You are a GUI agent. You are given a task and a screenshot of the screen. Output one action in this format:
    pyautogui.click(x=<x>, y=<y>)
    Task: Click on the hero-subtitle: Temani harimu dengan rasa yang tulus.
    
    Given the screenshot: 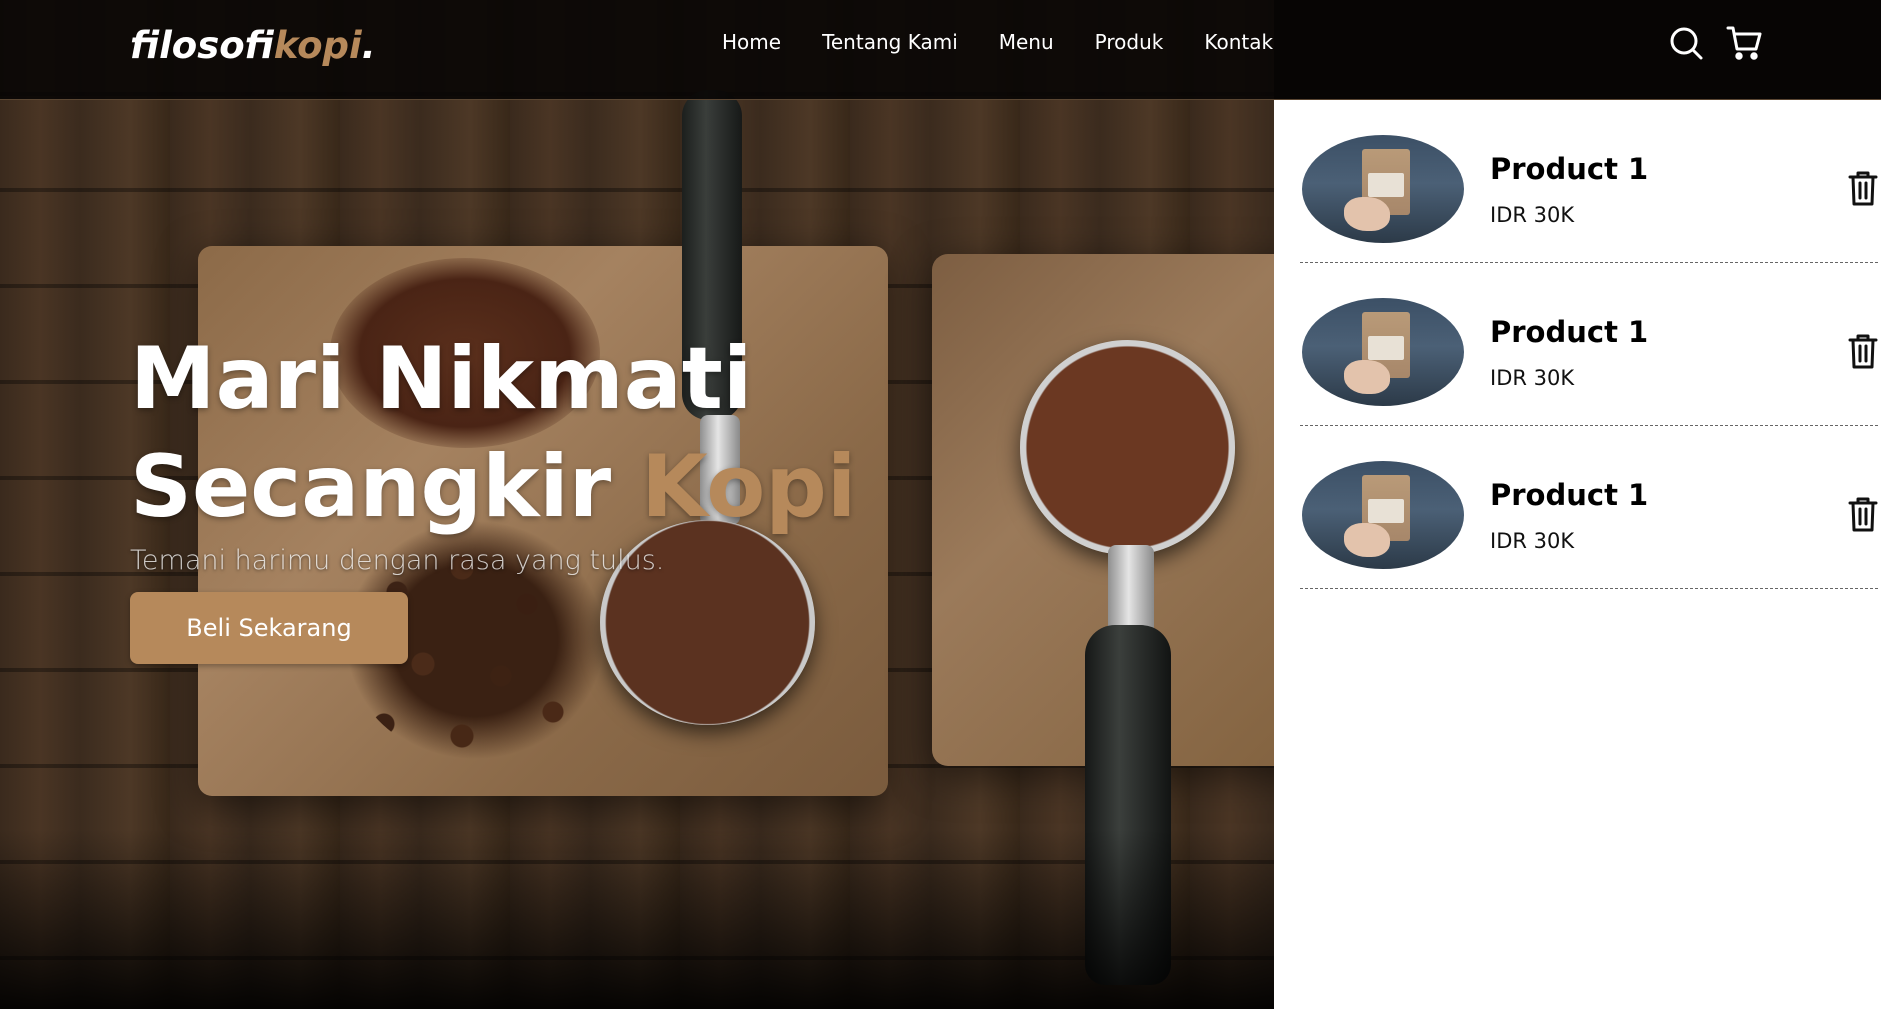 What is the action you would take?
    pyautogui.click(x=397, y=560)
    